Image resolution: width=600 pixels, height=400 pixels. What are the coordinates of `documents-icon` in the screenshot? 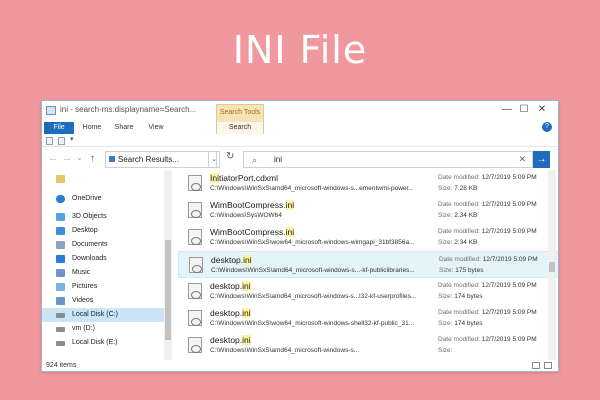 It's located at (60, 245).